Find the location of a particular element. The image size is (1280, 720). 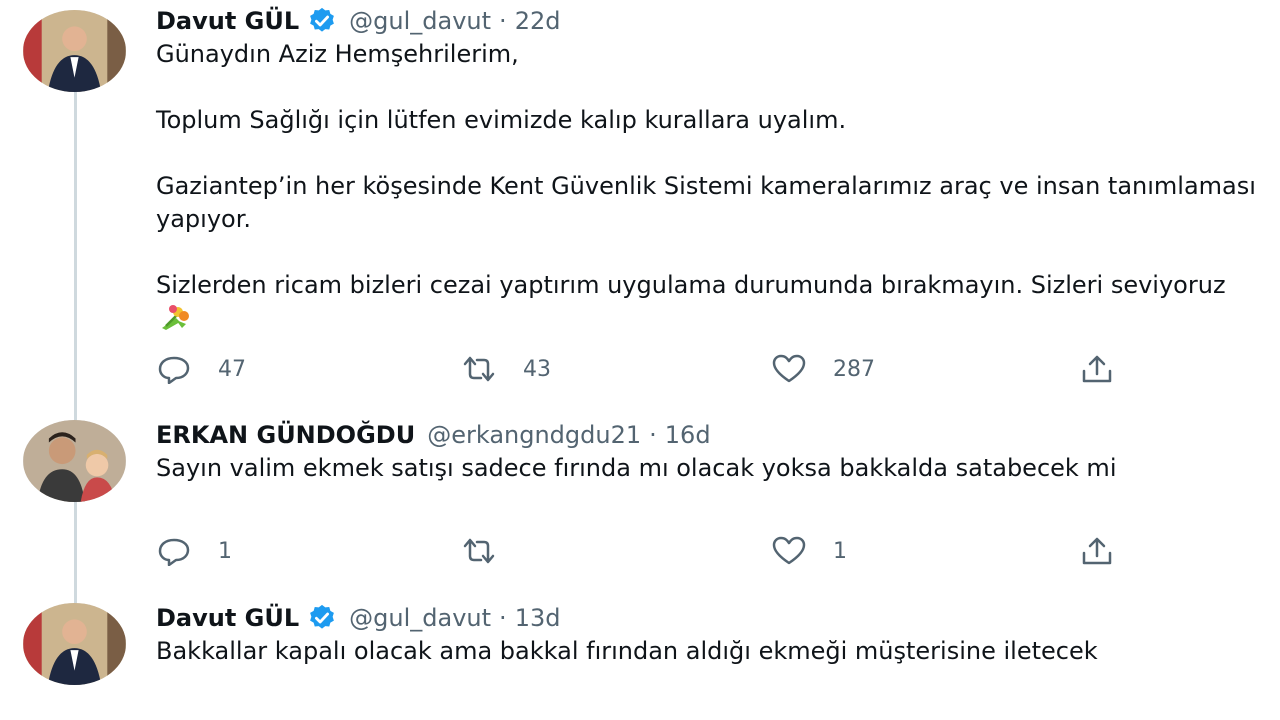

like-button: 287 is located at coordinates (823, 369).